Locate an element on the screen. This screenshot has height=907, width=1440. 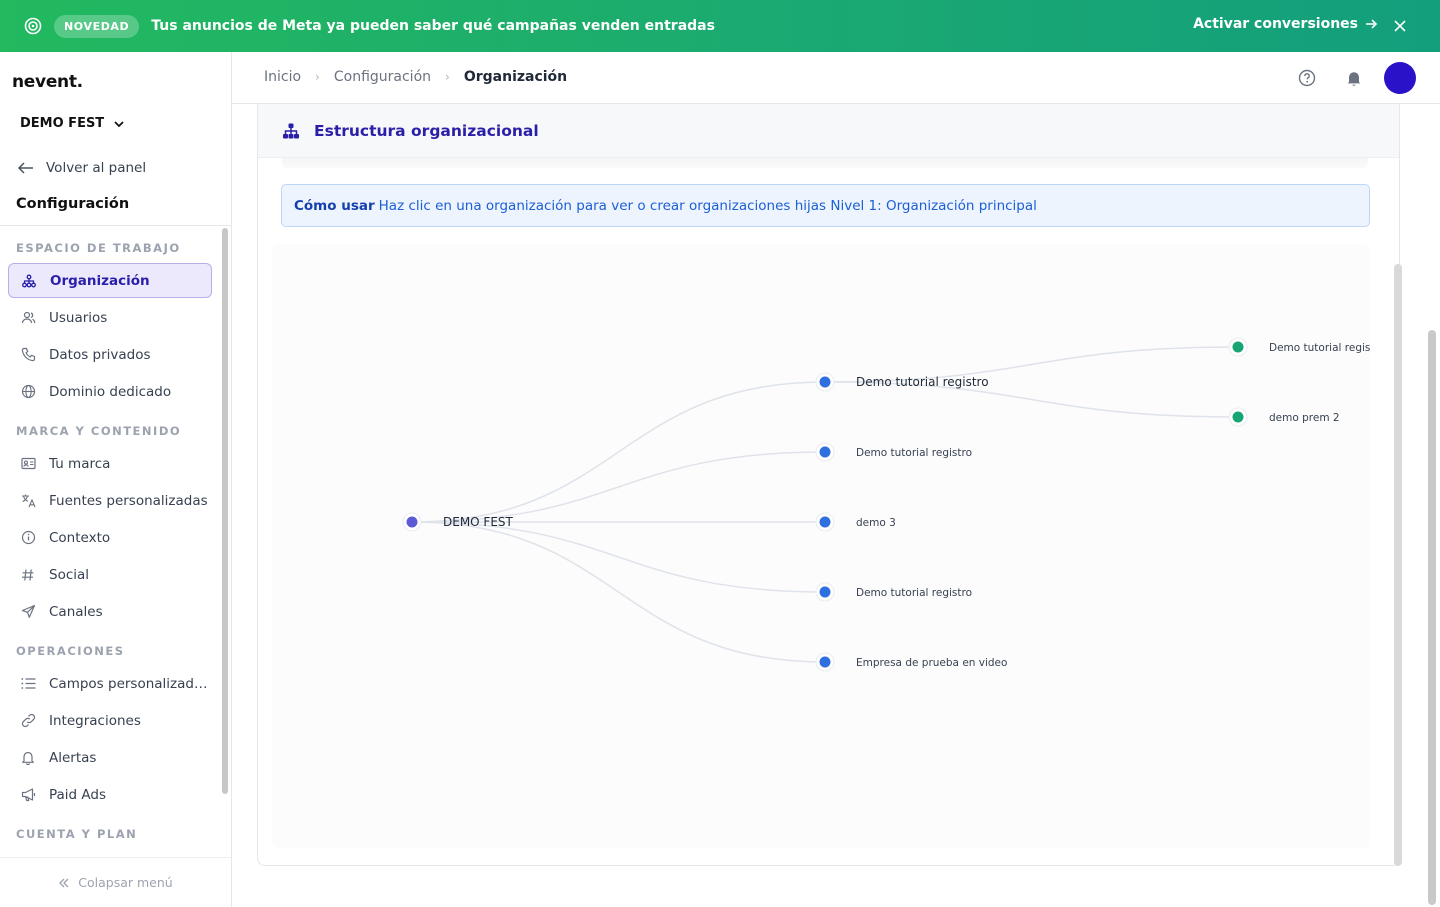
tree-node-level1: demo 3 is located at coordinates (855, 522).